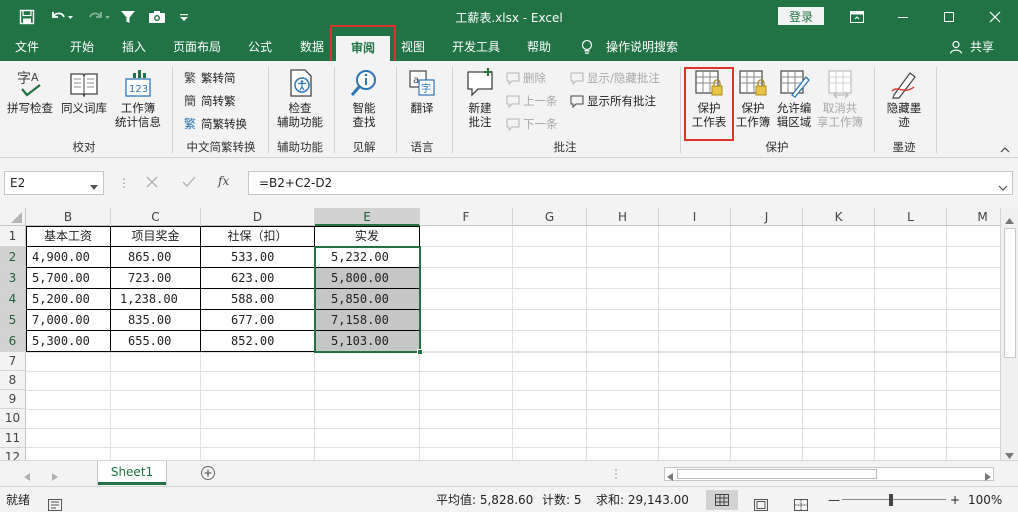  Describe the element at coordinates (13, 419) in the screenshot. I see `row-header-10: 10` at that location.